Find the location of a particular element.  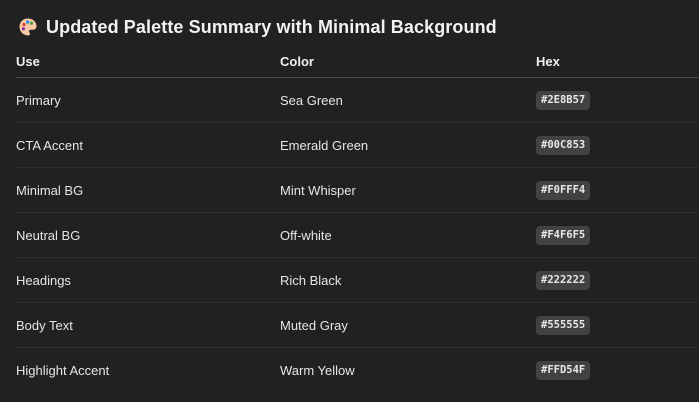

use-cell: Headings is located at coordinates (148, 280).